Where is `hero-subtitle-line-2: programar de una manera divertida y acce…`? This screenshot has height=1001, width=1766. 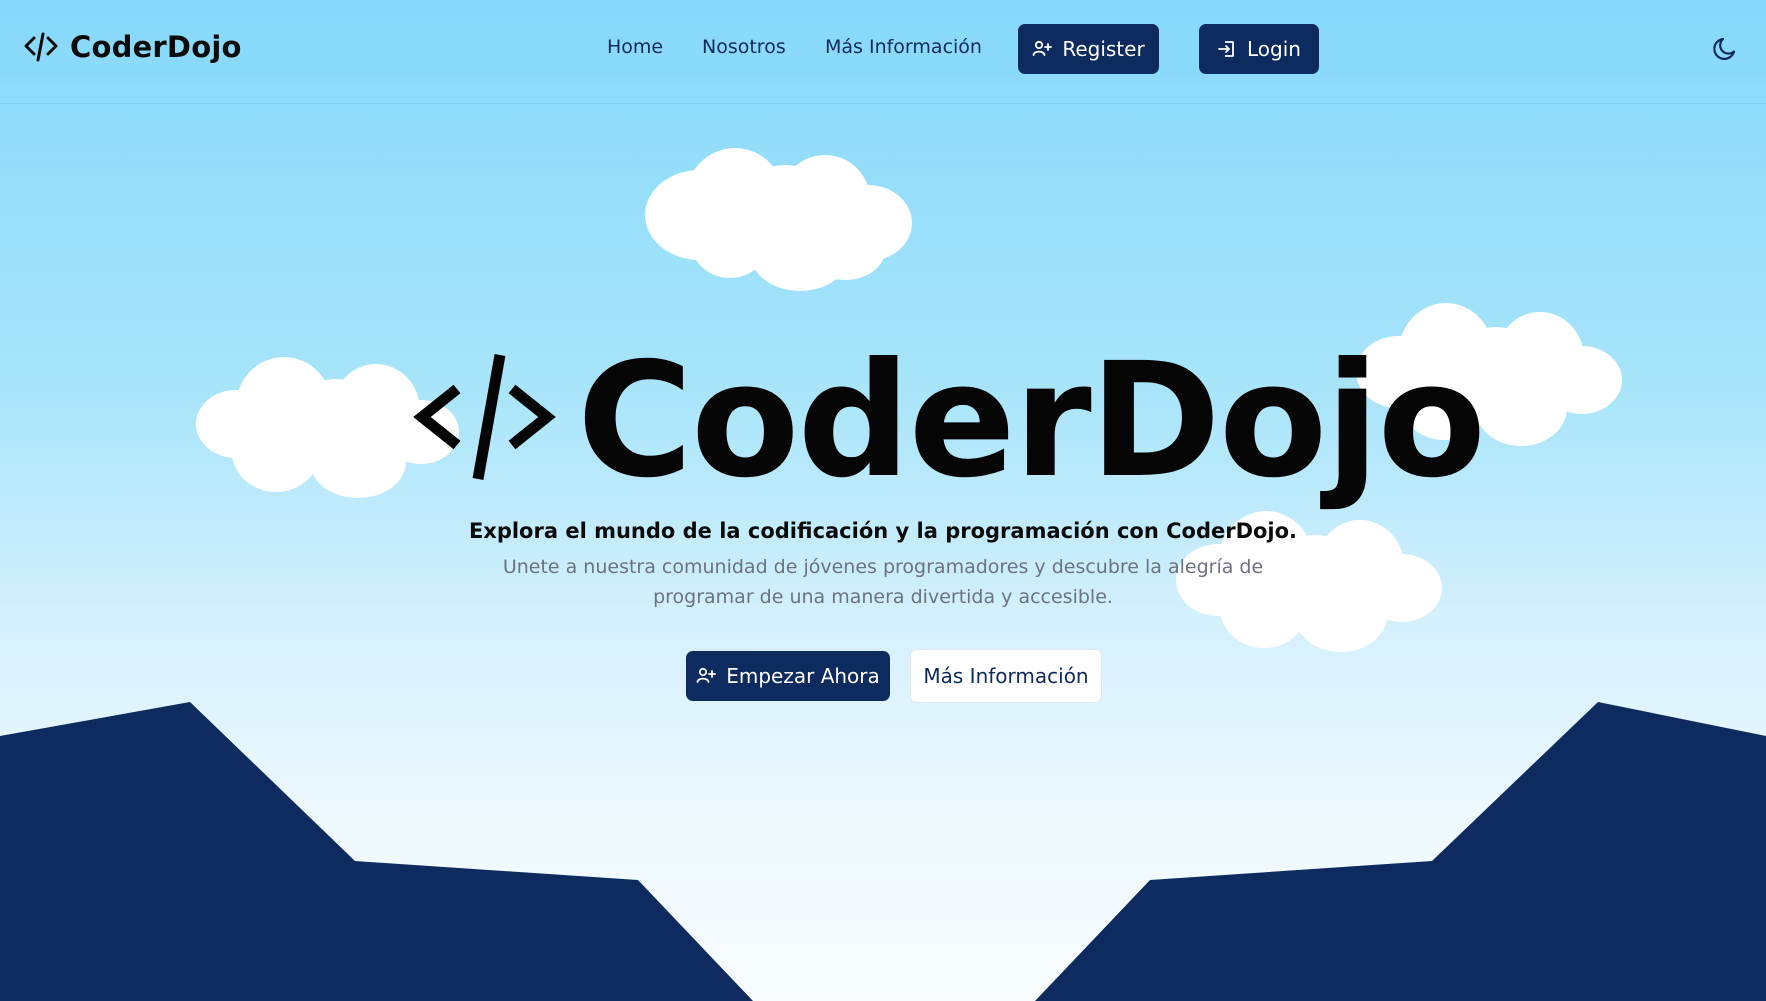
hero-subtitle-line-2: programar de una manera divertida y acce… is located at coordinates (883, 597).